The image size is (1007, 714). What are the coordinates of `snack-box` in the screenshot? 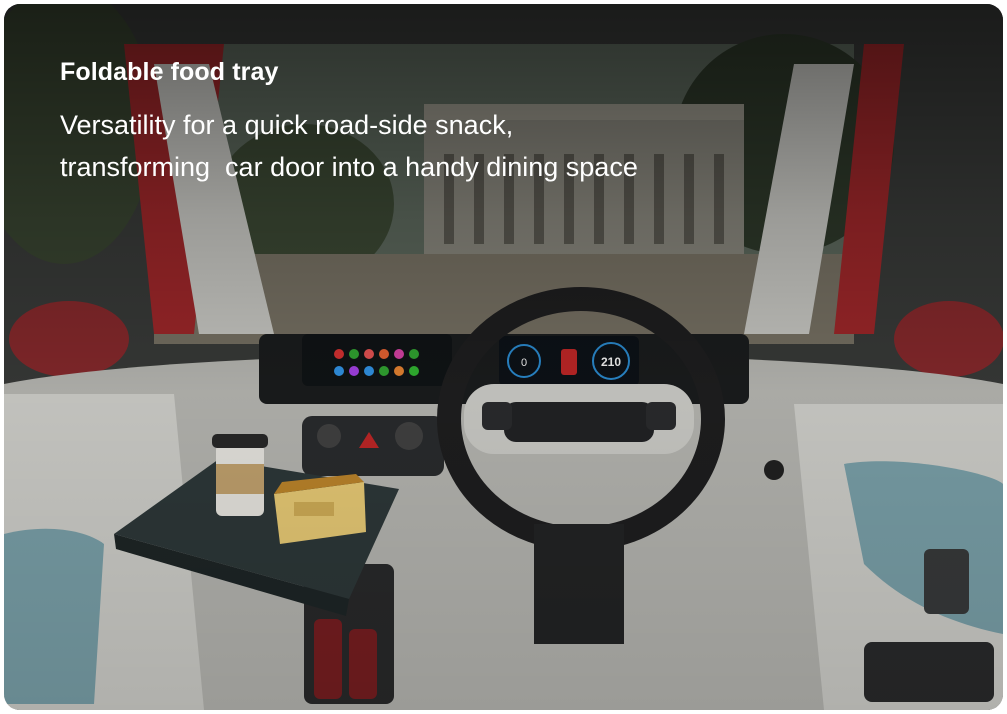 It's located at (320, 509).